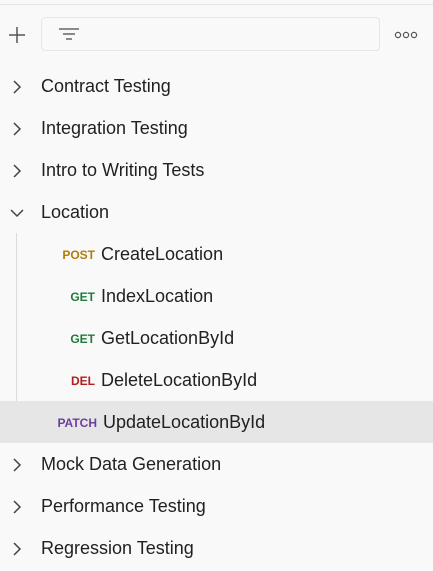 The width and height of the screenshot is (433, 571). I want to click on folder-label: Integration Testing, so click(114, 128).